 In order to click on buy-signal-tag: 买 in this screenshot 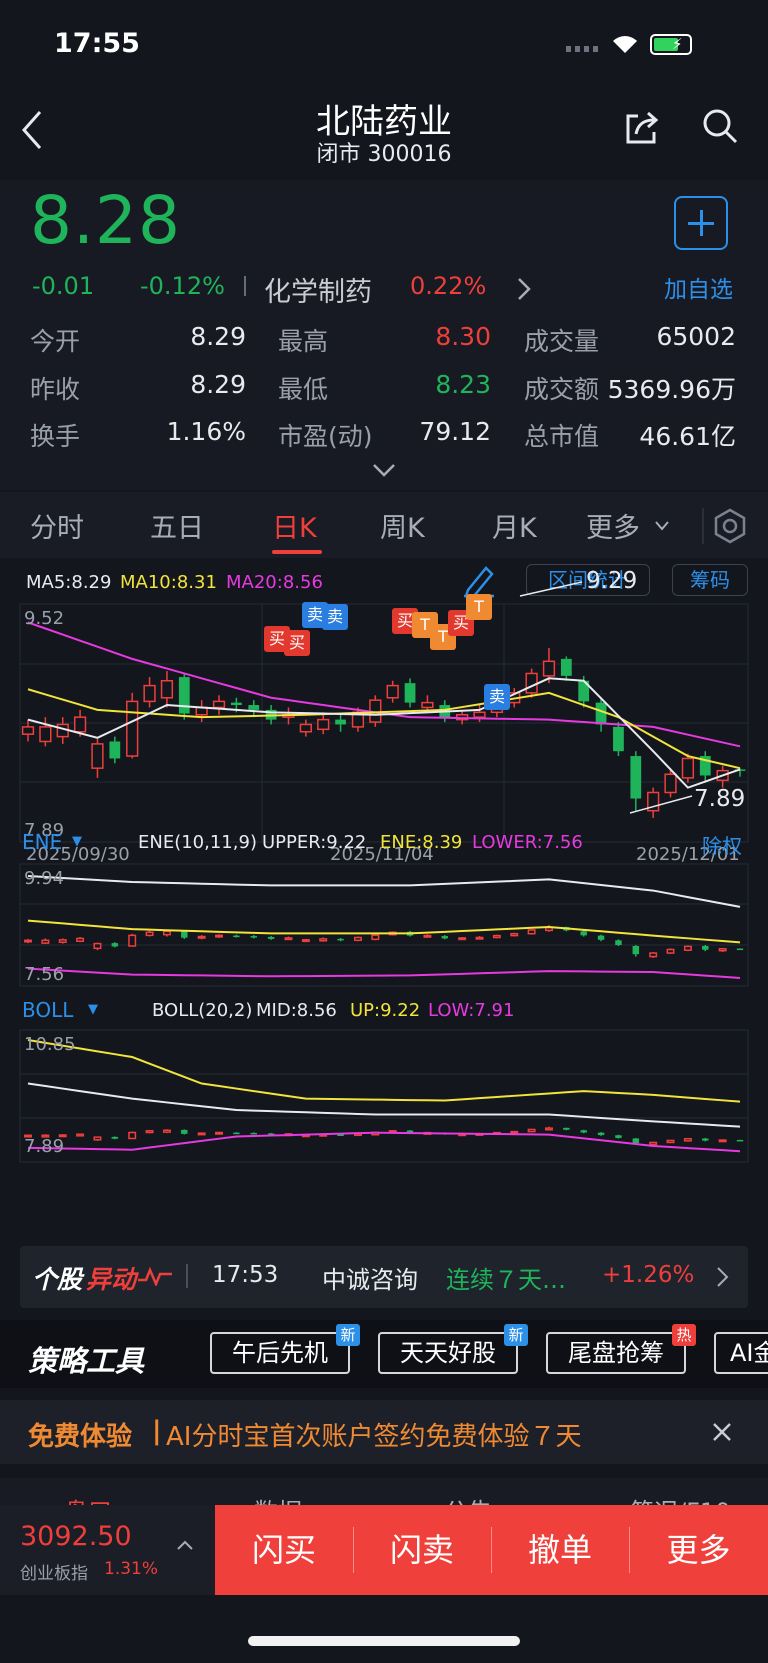, I will do `click(297, 643)`.